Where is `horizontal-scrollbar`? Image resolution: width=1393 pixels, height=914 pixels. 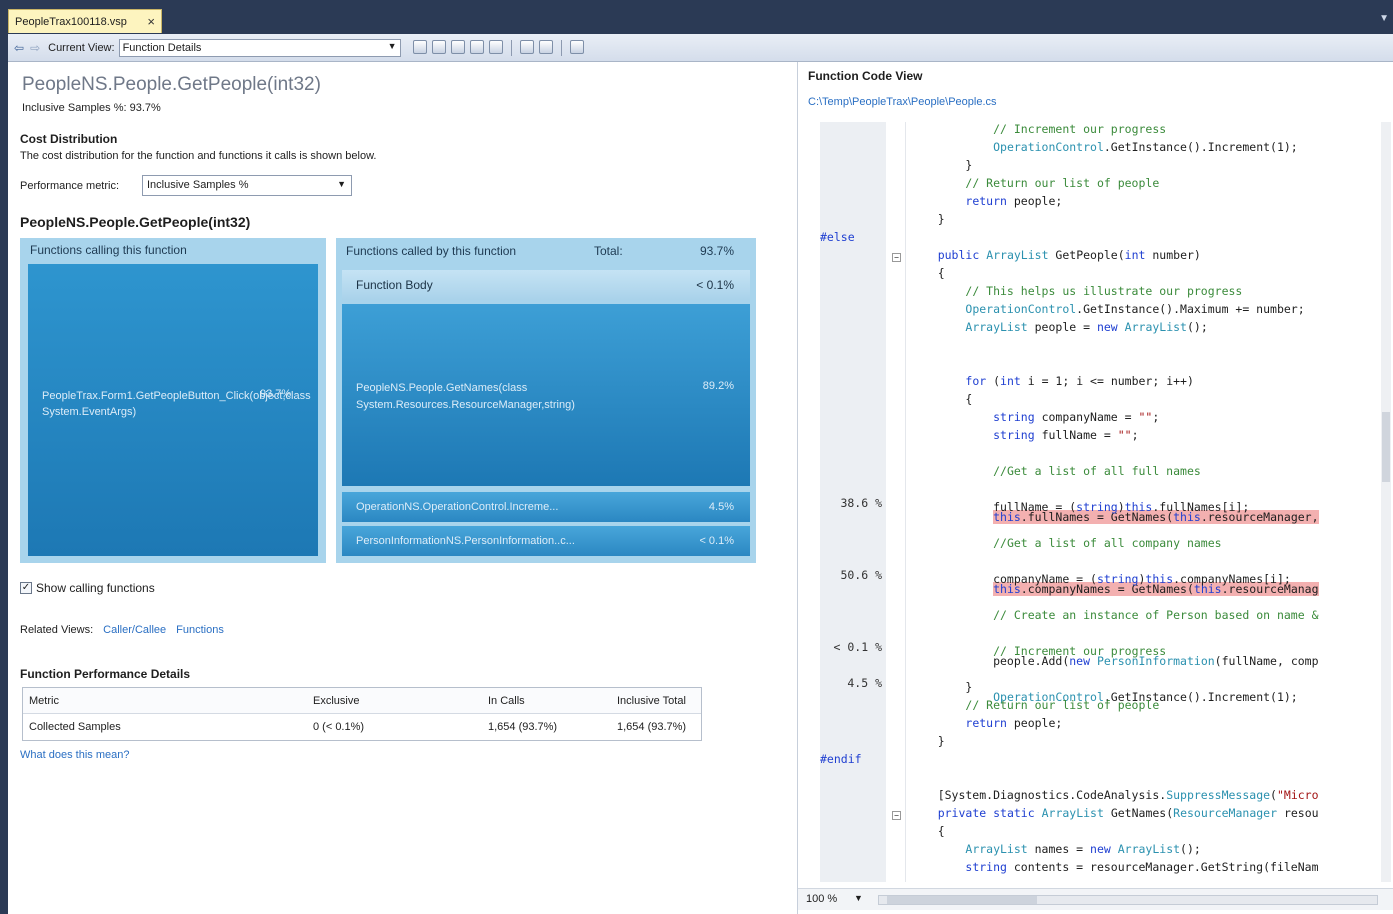
horizontal-scrollbar is located at coordinates (1128, 900).